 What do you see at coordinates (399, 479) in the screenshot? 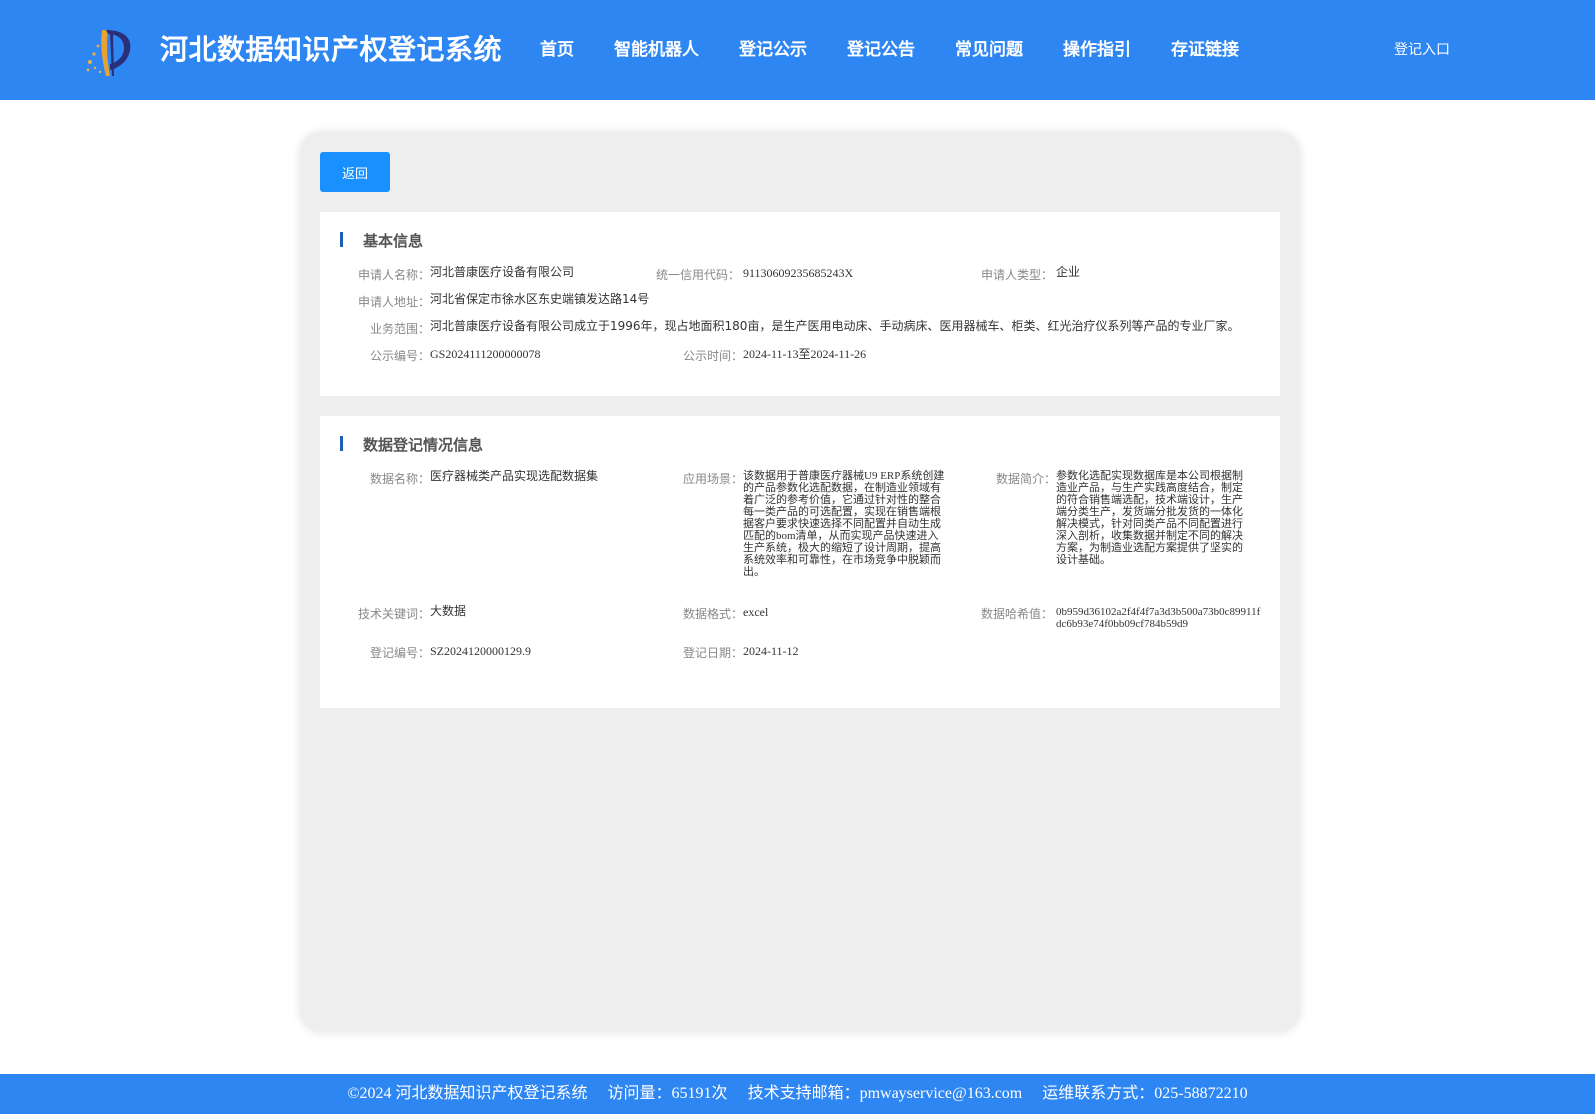
I see `data-name-label: 数据名称：` at bounding box center [399, 479].